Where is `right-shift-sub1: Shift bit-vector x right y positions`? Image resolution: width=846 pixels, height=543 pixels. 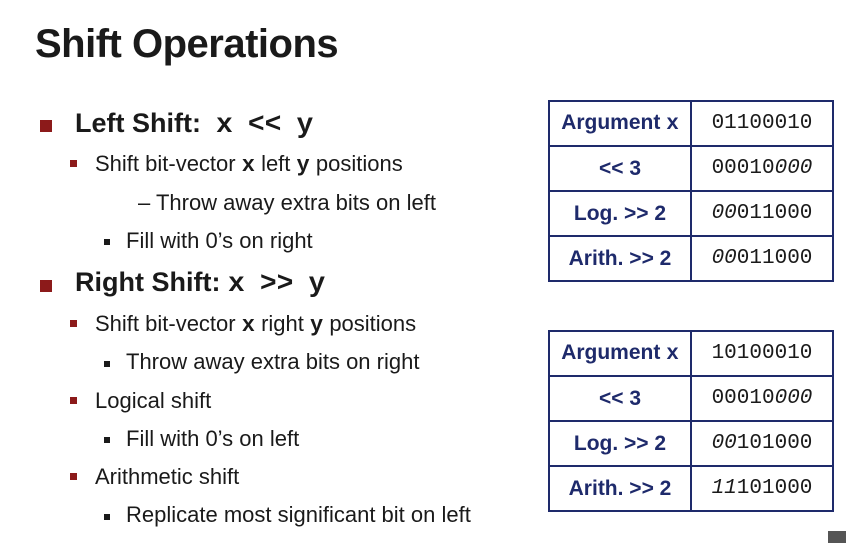 right-shift-sub1: Shift bit-vector x right y positions is located at coordinates (255, 324).